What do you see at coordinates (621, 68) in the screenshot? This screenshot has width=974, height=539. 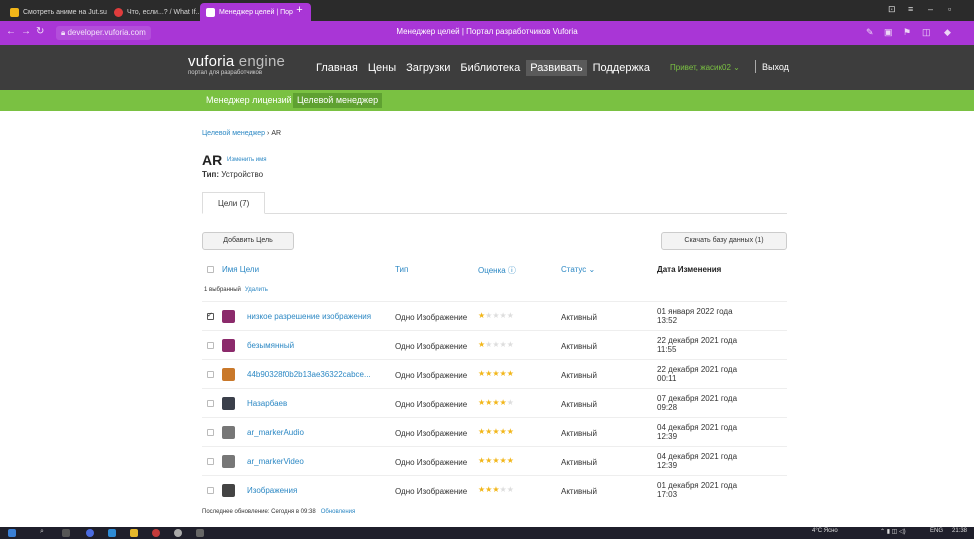 I see `nav-support: Поддержка` at bounding box center [621, 68].